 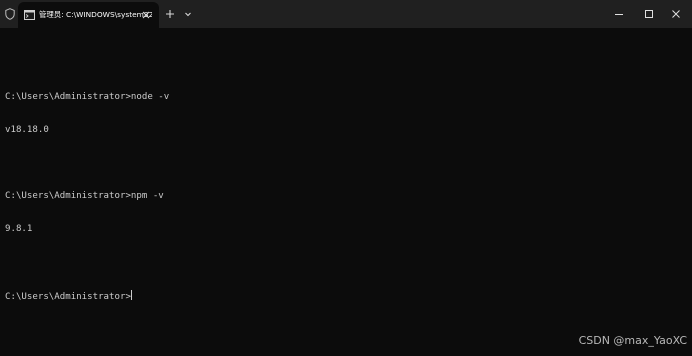 What do you see at coordinates (649, 14) in the screenshot?
I see `maximize-icon` at bounding box center [649, 14].